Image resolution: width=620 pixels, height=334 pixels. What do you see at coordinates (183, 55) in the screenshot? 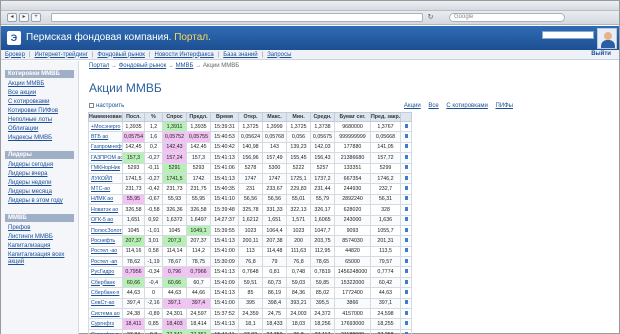
I see `nav-news: Новости Интерфакса` at bounding box center [183, 55].